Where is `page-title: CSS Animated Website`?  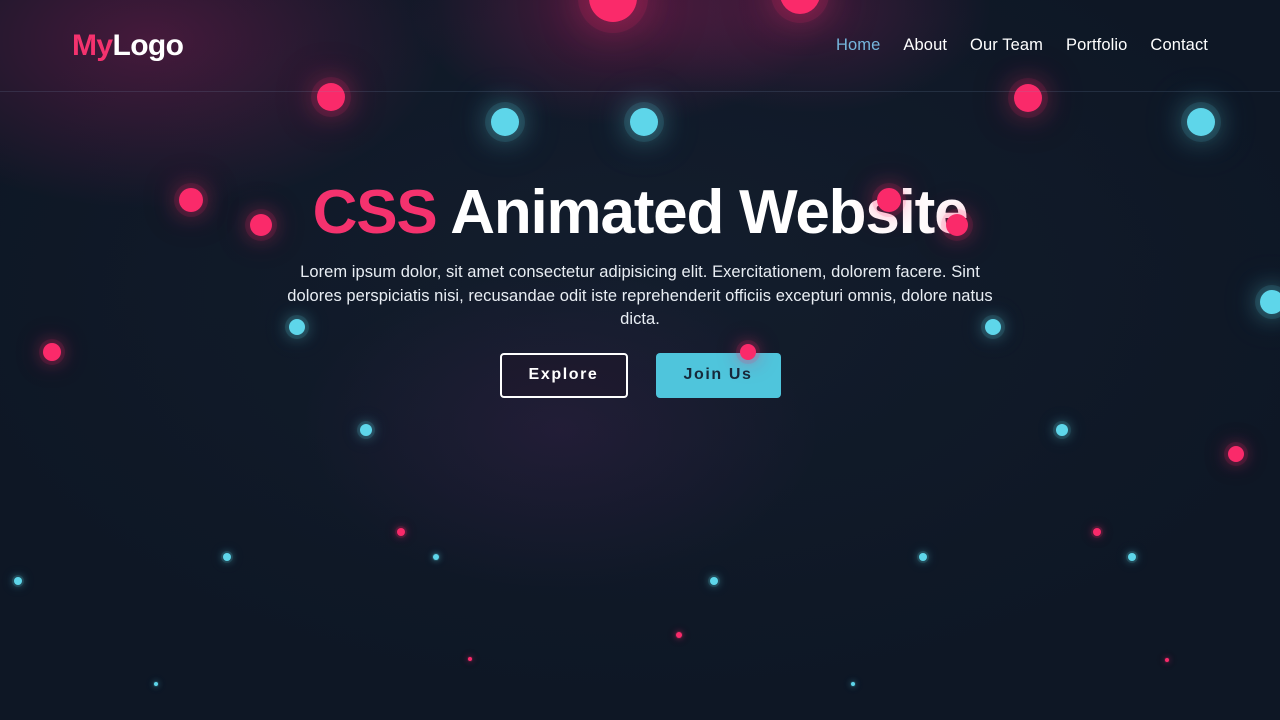
page-title: CSS Animated Website is located at coordinates (640, 212).